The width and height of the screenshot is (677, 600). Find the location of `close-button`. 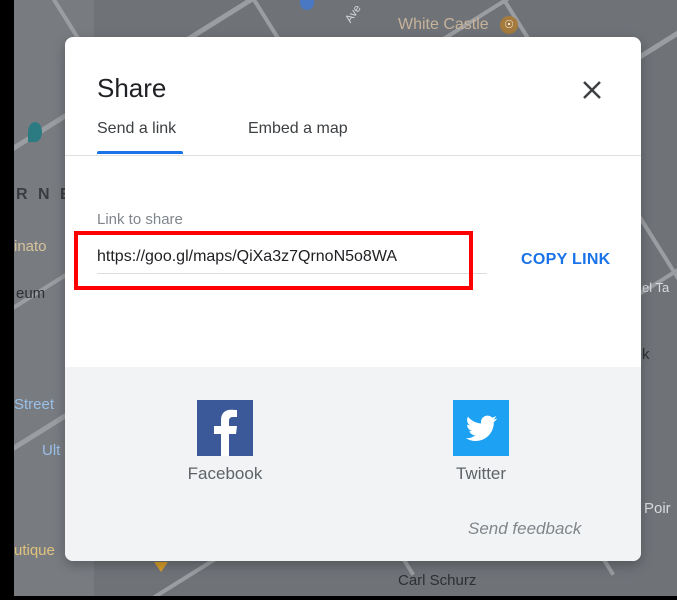

close-button is located at coordinates (592, 90).